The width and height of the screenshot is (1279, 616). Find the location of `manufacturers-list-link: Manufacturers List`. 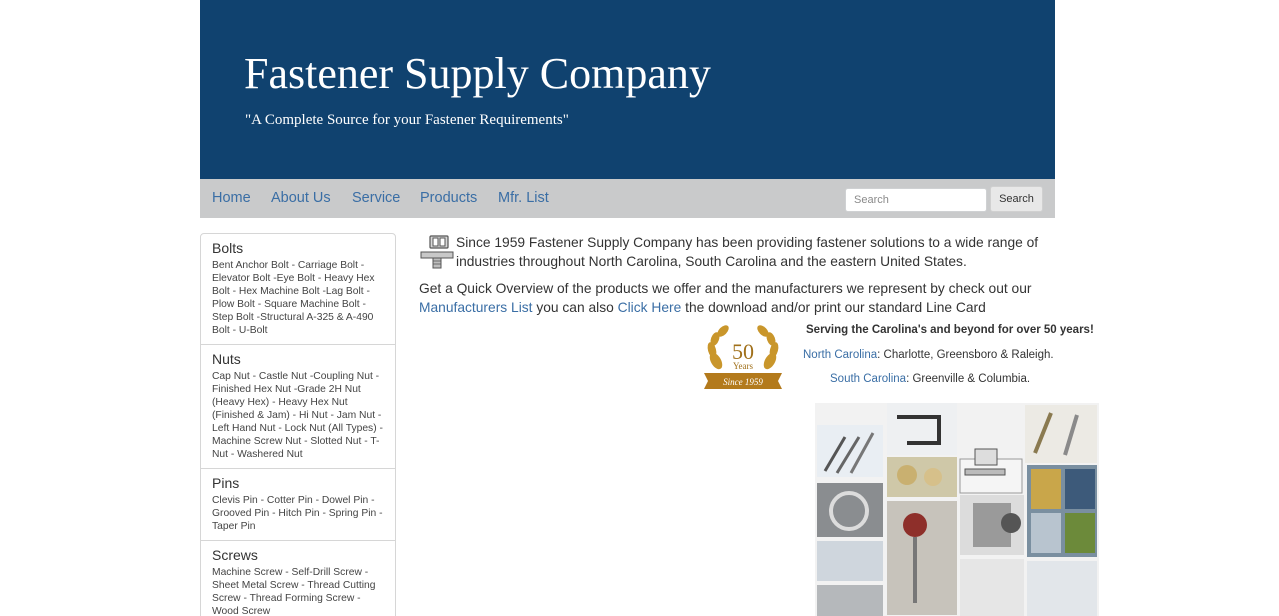

manufacturers-list-link: Manufacturers List is located at coordinates (476, 307).